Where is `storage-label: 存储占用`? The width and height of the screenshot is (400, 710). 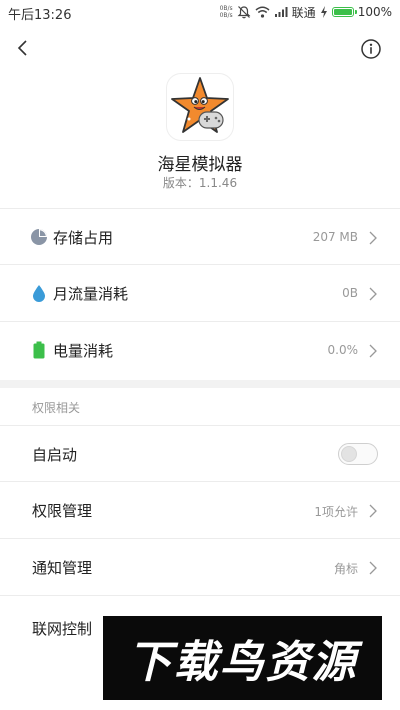
storage-label: 存储占用 is located at coordinates (83, 238).